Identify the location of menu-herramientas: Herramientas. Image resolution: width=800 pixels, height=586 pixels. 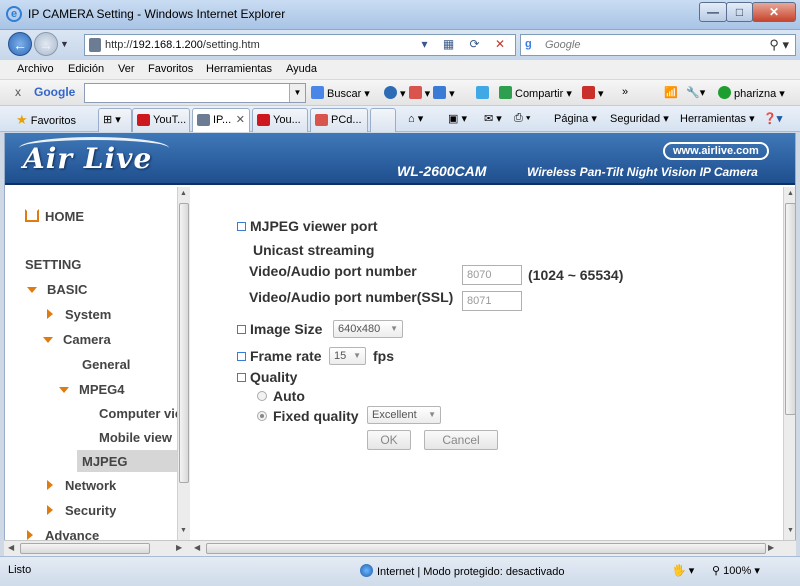
(239, 69).